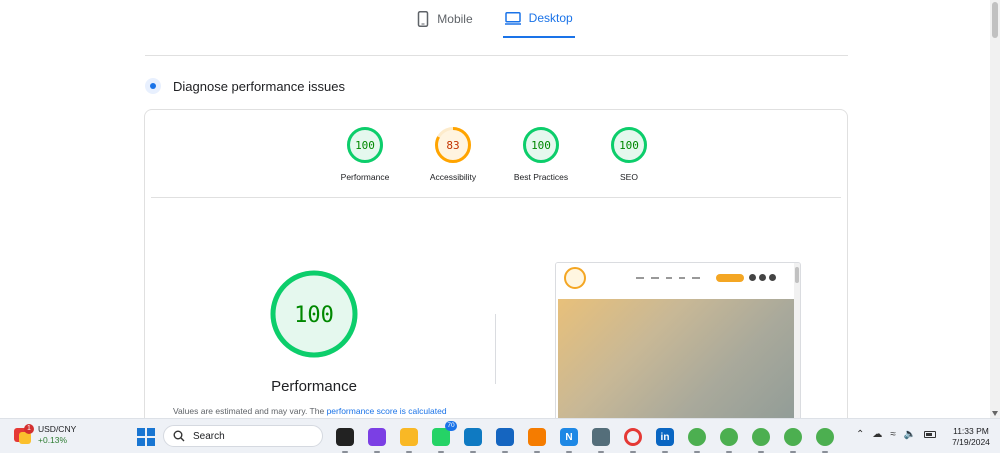 This screenshot has width=1000, height=453. What do you see at coordinates (455, 19) in the screenshot?
I see `tab-mobile-label: Mobile` at bounding box center [455, 19].